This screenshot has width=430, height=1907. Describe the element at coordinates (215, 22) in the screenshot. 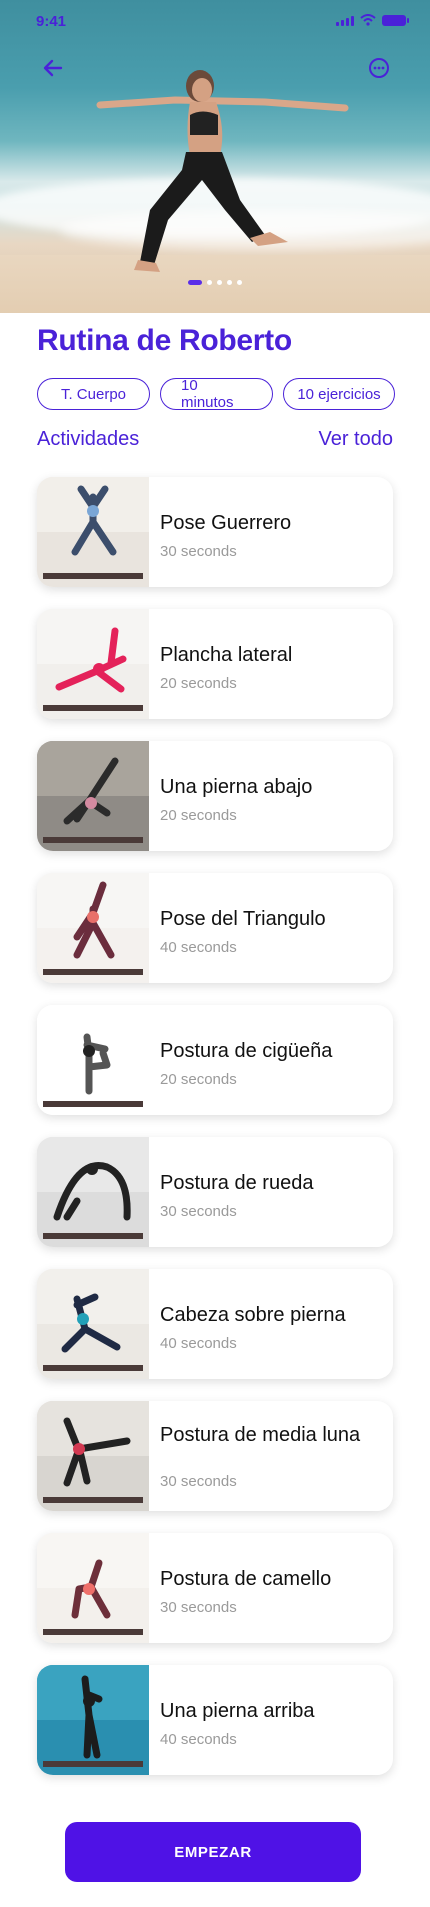

I see `status-bar: 9:41` at that location.